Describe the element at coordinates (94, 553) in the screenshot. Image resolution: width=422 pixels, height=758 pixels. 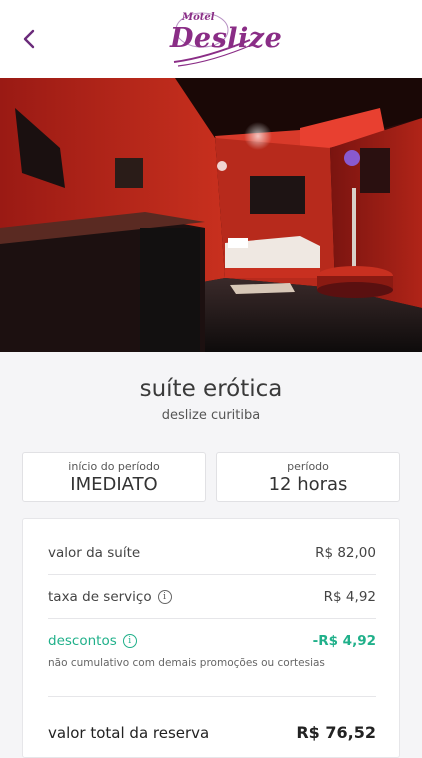
I see `suite-value-label: valor da suíte` at that location.